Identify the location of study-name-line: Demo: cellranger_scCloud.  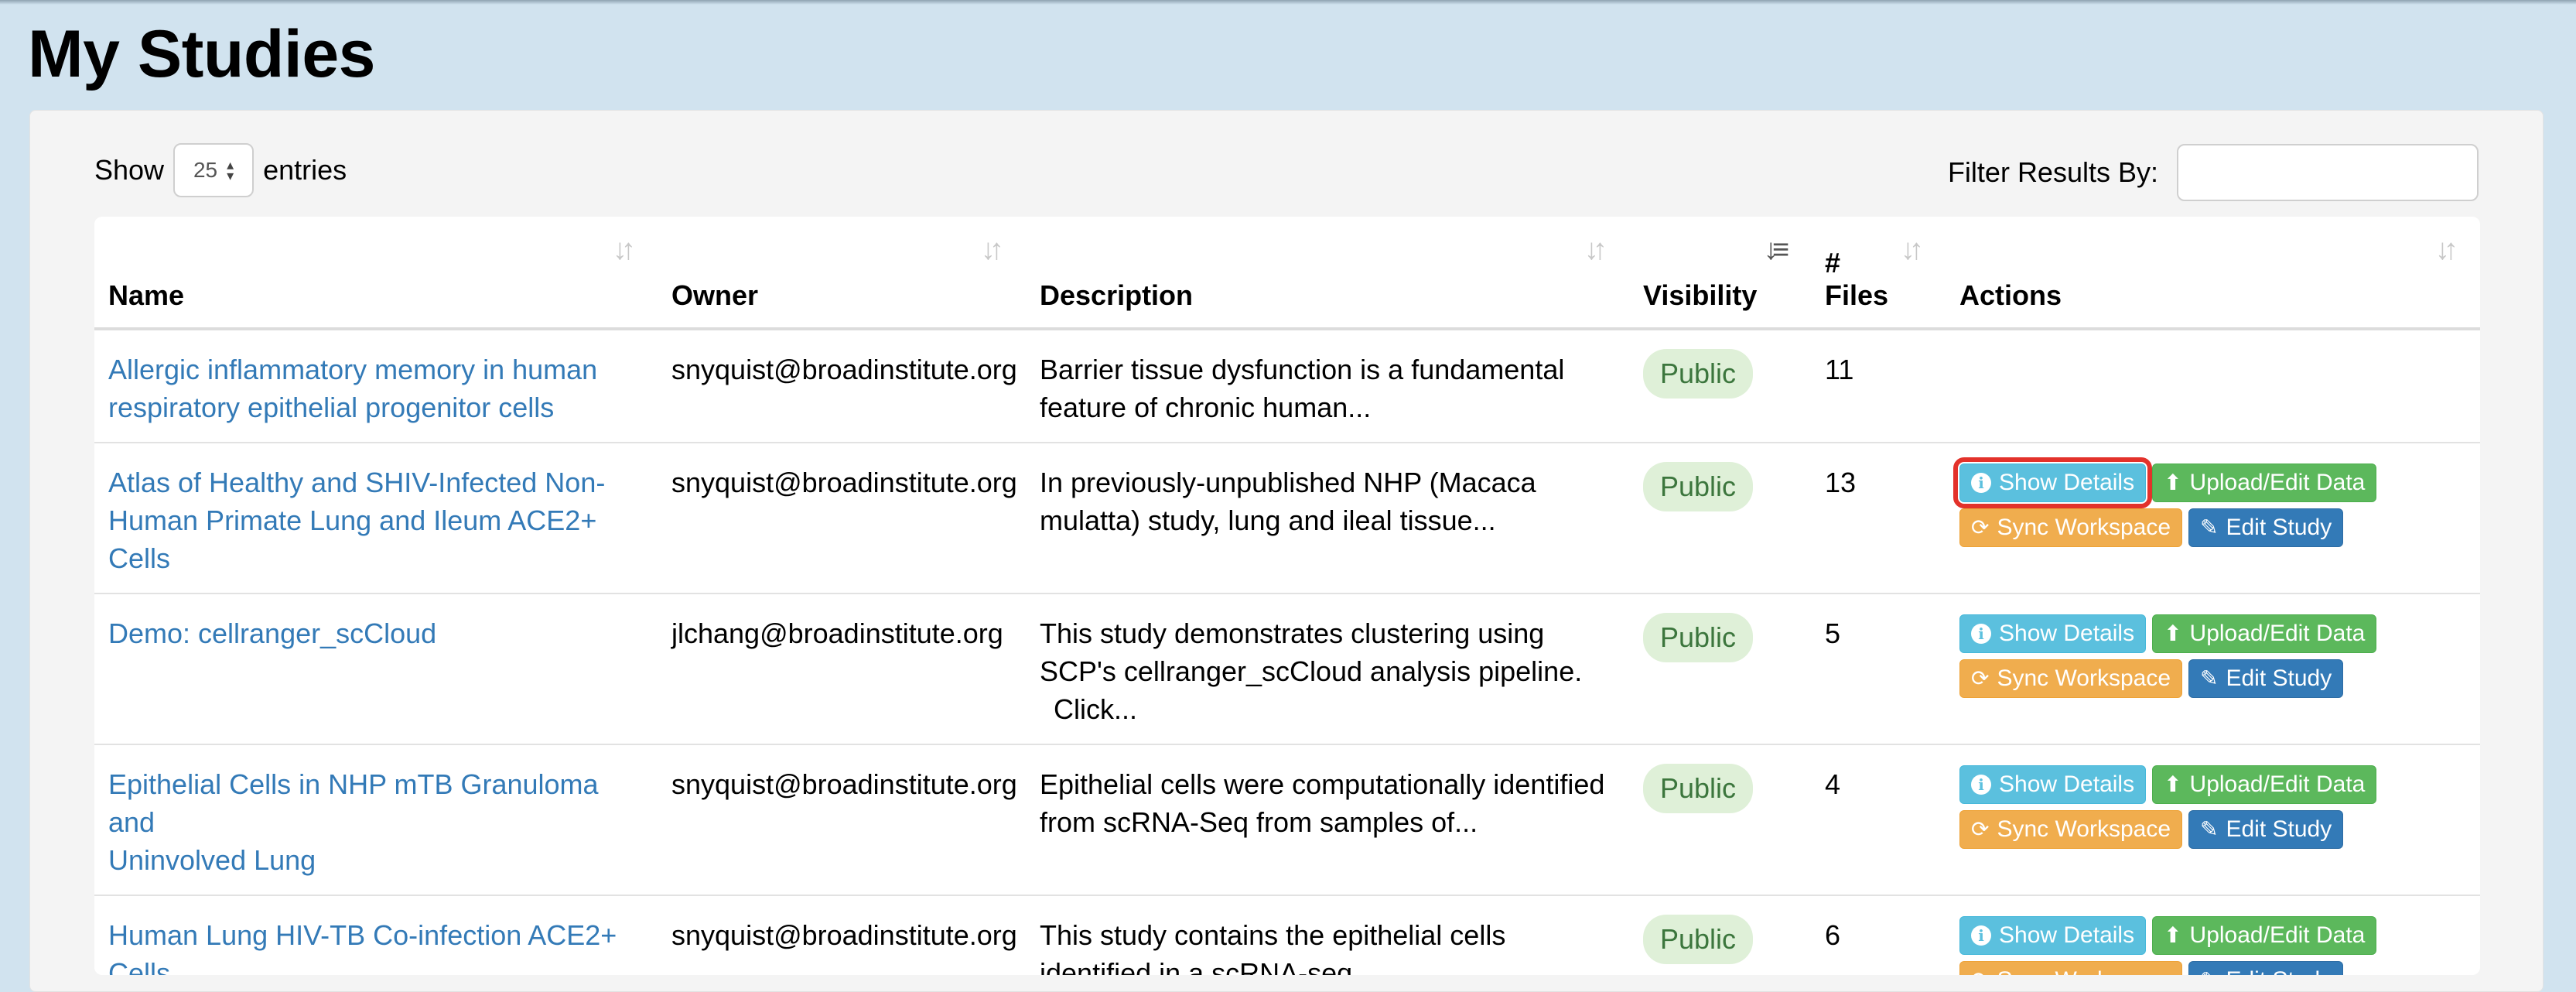
(272, 633).